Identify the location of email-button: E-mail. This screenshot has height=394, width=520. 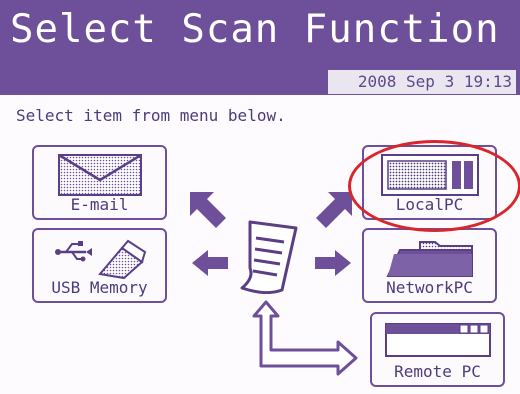
(99, 182).